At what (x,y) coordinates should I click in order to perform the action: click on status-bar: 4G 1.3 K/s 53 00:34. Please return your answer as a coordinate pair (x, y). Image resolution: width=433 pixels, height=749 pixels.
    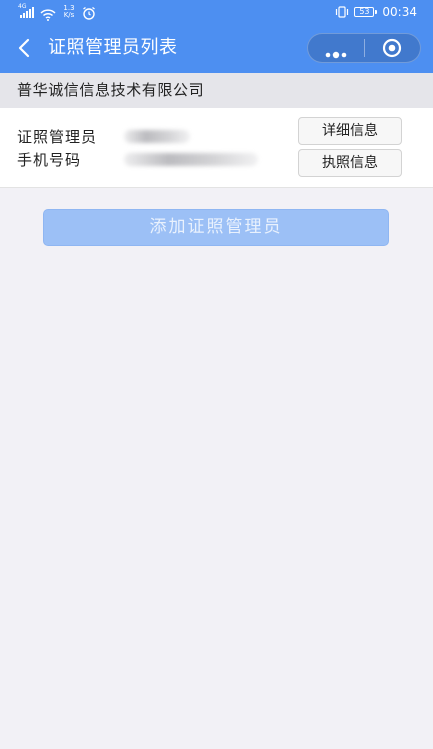
    Looking at the image, I should click on (216, 12).